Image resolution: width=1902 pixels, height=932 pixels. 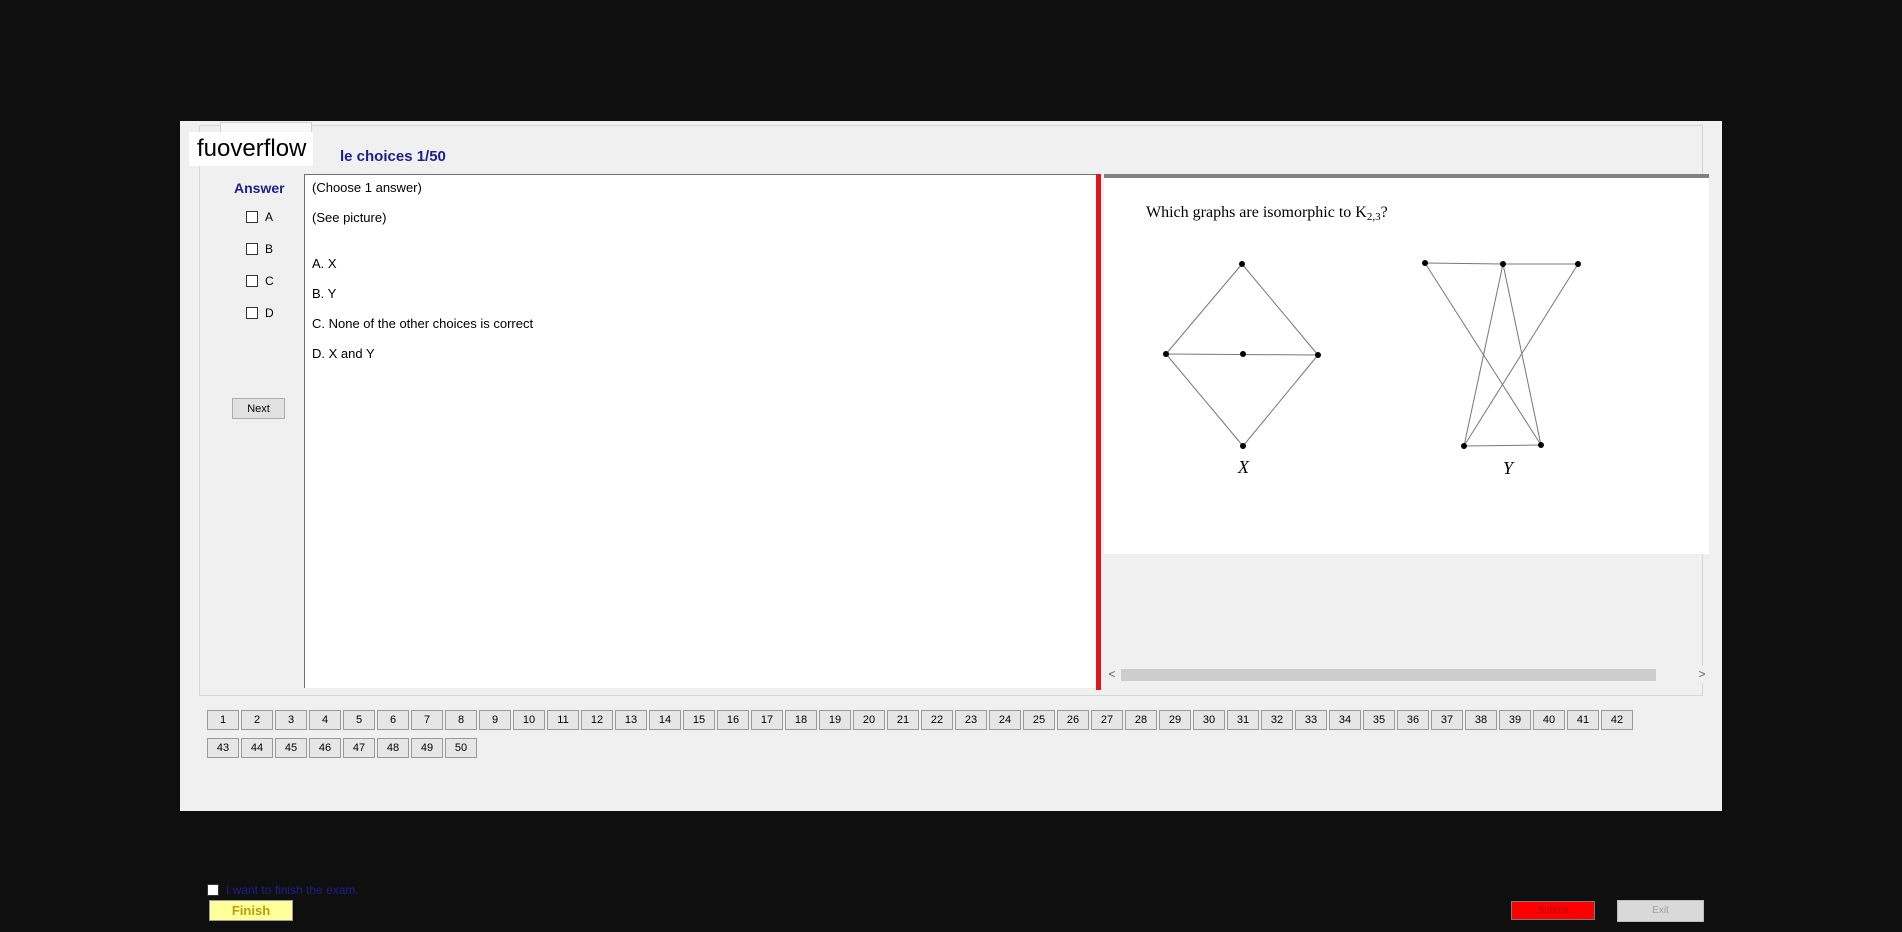 What do you see at coordinates (1005, 720) in the screenshot?
I see `question-number-button: 24` at bounding box center [1005, 720].